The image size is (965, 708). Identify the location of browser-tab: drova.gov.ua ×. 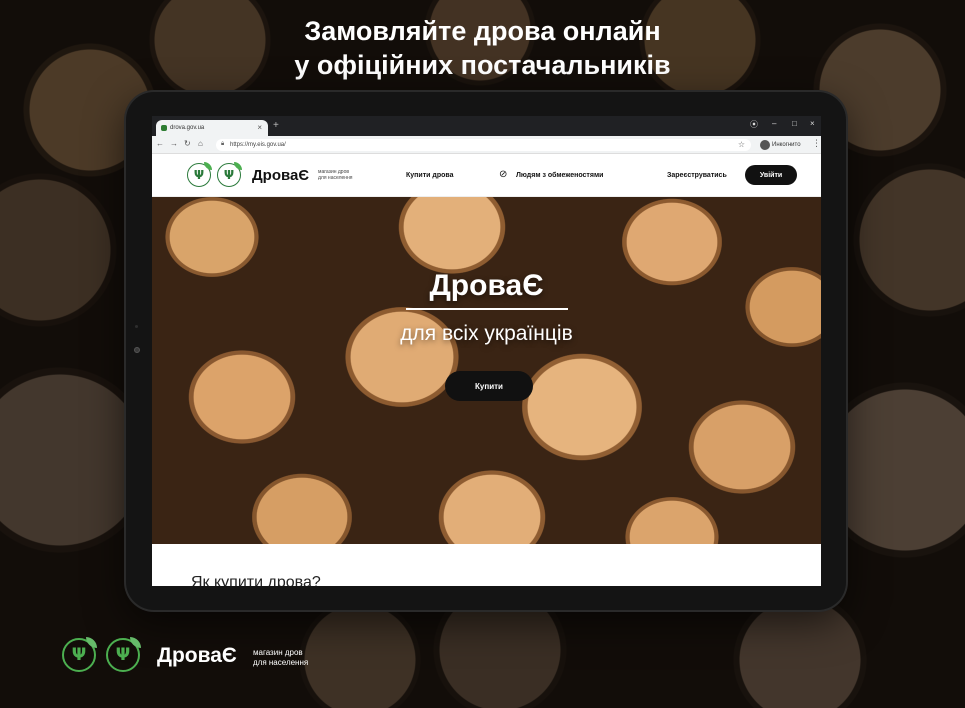
(212, 128).